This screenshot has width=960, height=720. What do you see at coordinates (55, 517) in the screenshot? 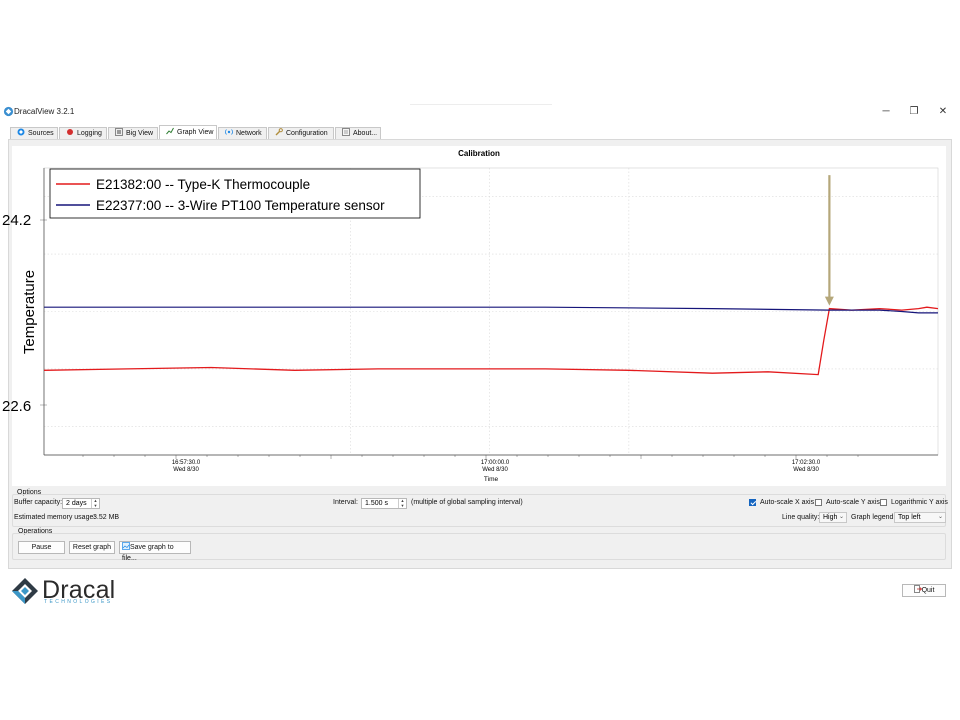
I see `memory-usage-label: Estimated memory usage:` at bounding box center [55, 517].